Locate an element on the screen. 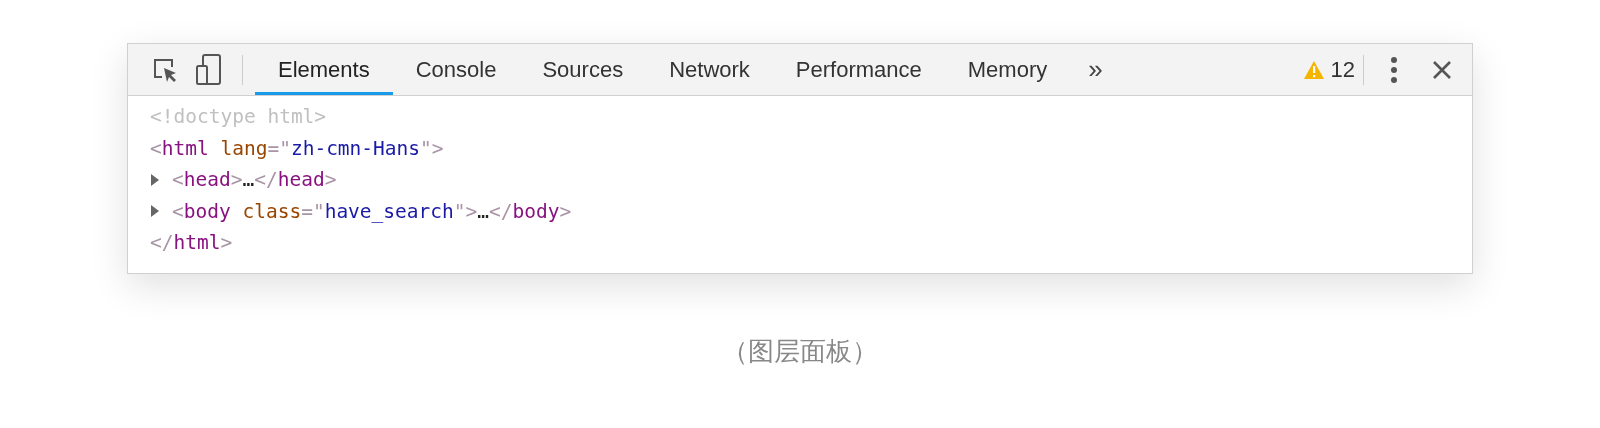 The width and height of the screenshot is (1600, 428). panel-tab: Performance is located at coordinates (858, 69).